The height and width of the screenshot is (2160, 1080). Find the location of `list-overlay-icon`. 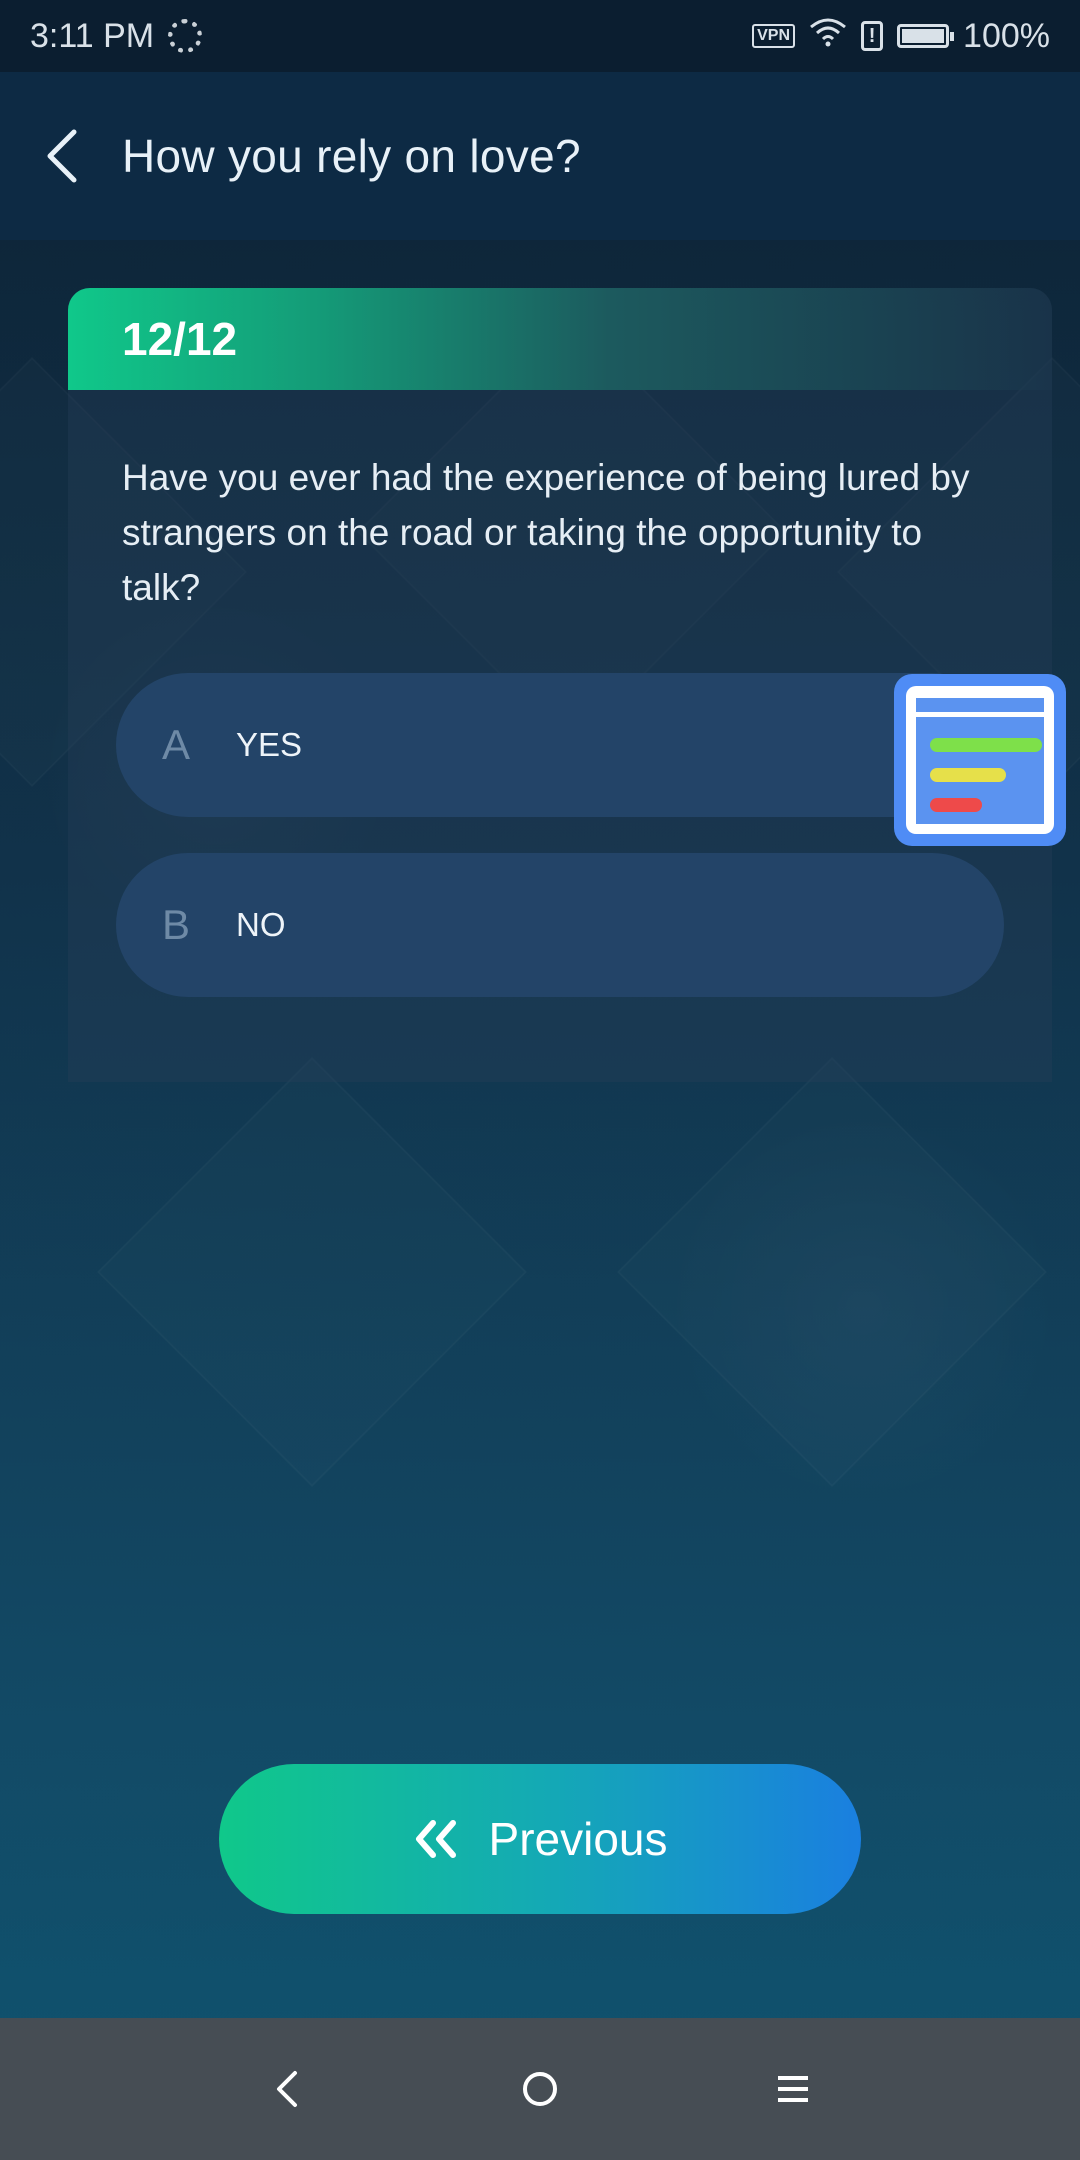

list-overlay-icon is located at coordinates (980, 760).